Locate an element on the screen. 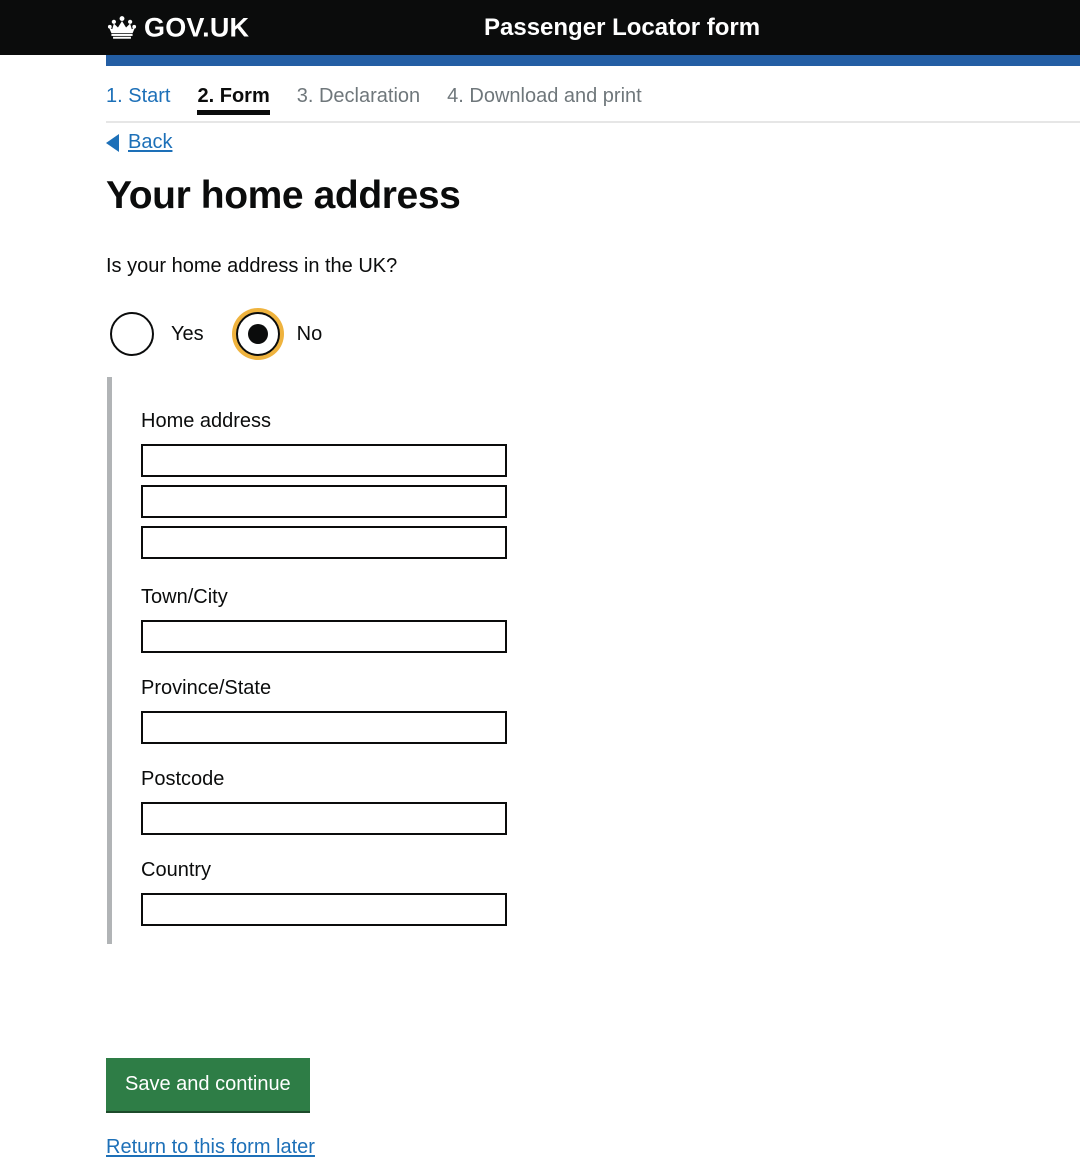 This screenshot has width=1080, height=1176. step-1-start: 1. Start is located at coordinates (138, 99).